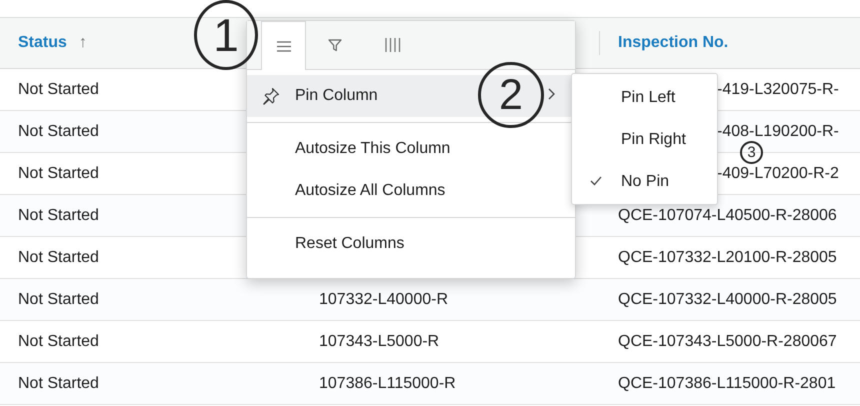  Describe the element at coordinates (411, 191) in the screenshot. I see `menu-item: Autosize All Columns` at that location.